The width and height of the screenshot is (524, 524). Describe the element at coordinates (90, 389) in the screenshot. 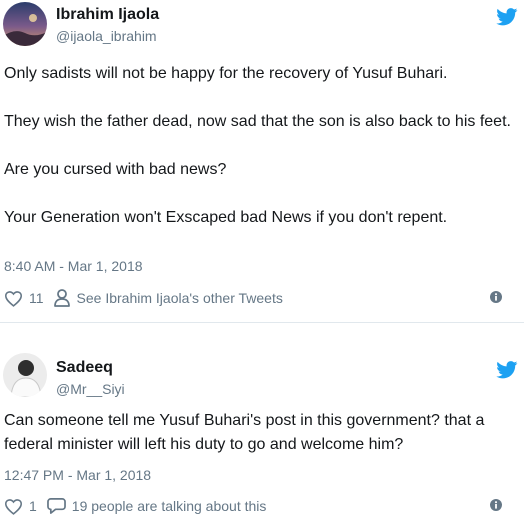

I see `author-handle: @Mr__Siyi` at that location.